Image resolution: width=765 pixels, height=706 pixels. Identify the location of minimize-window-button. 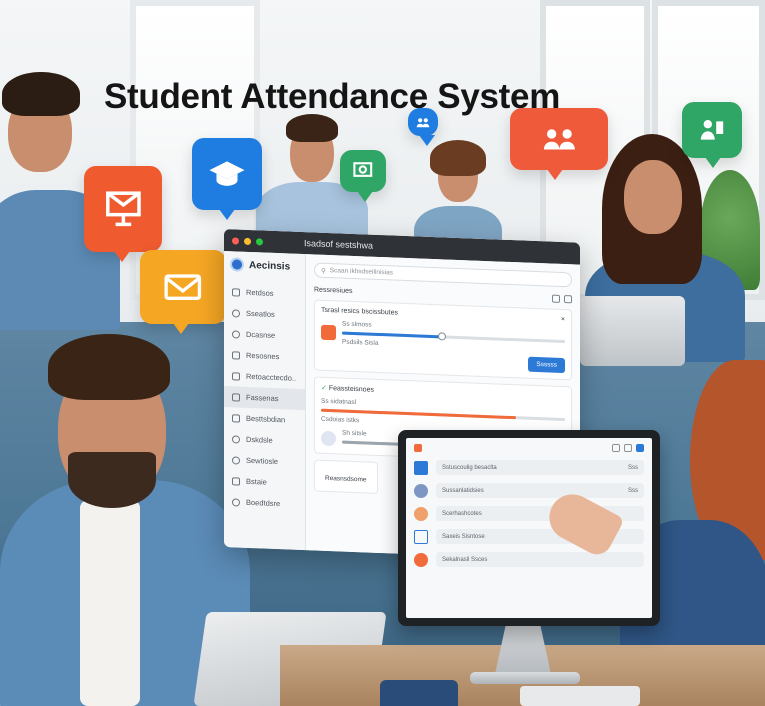
(247, 241).